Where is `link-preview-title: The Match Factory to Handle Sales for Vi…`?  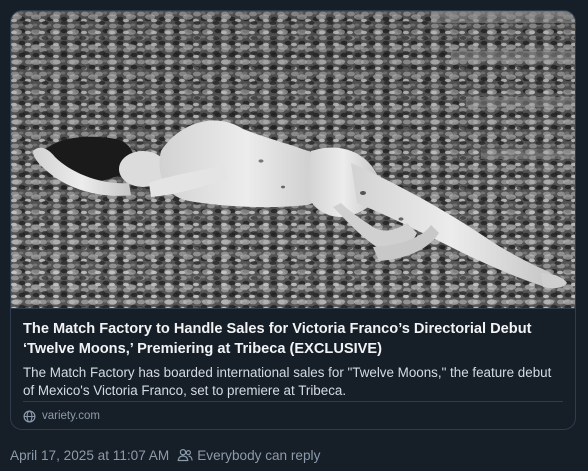 link-preview-title: The Match Factory to Handle Sales for Vi… is located at coordinates (293, 339).